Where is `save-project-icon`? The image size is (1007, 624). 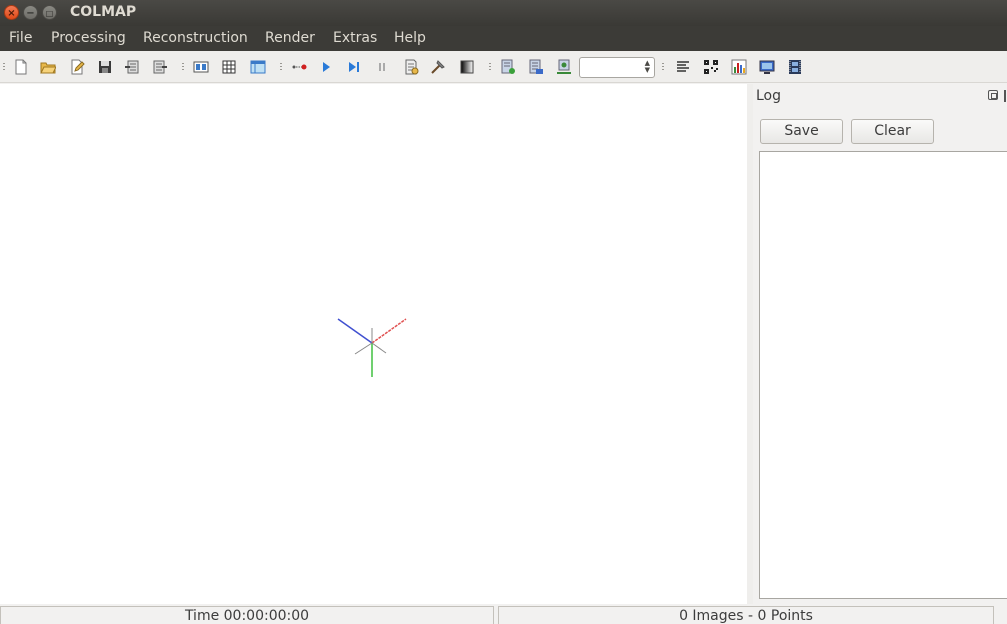 save-project-icon is located at coordinates (105, 67).